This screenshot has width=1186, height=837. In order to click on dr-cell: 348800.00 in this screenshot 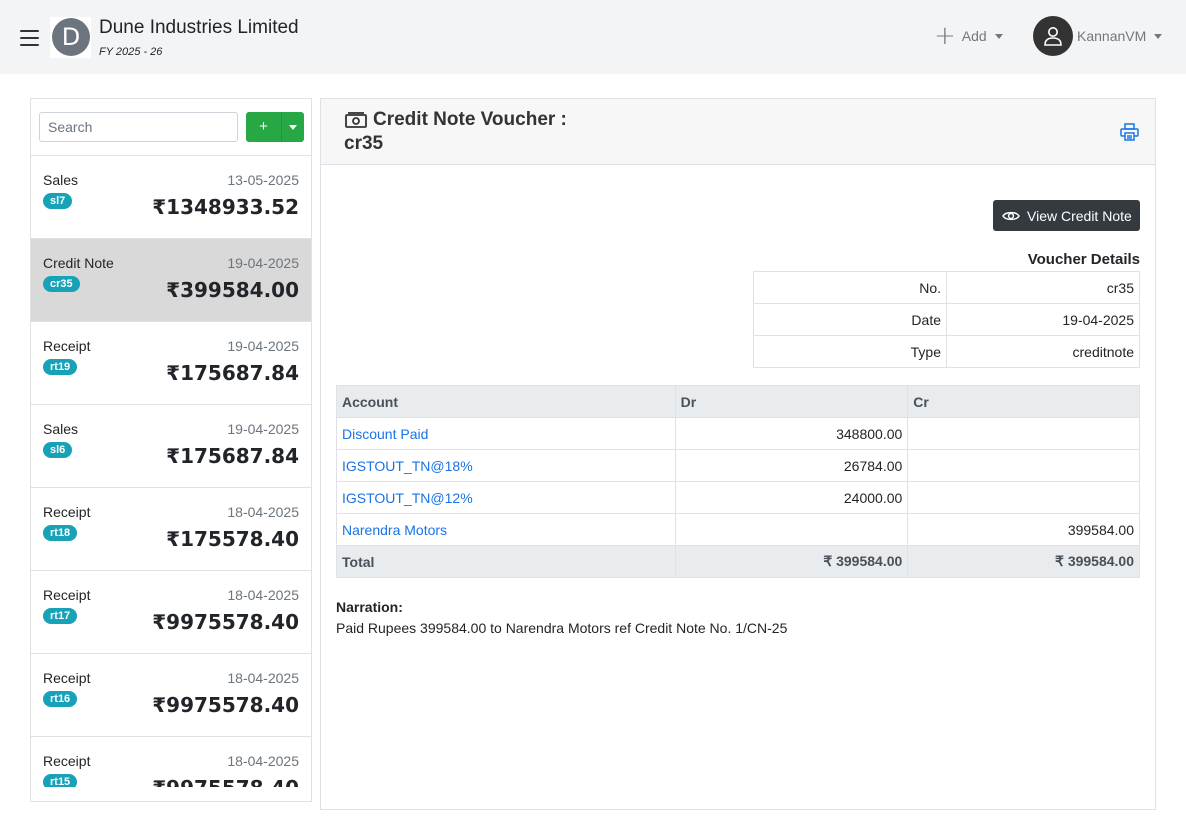, I will do `click(791, 433)`.